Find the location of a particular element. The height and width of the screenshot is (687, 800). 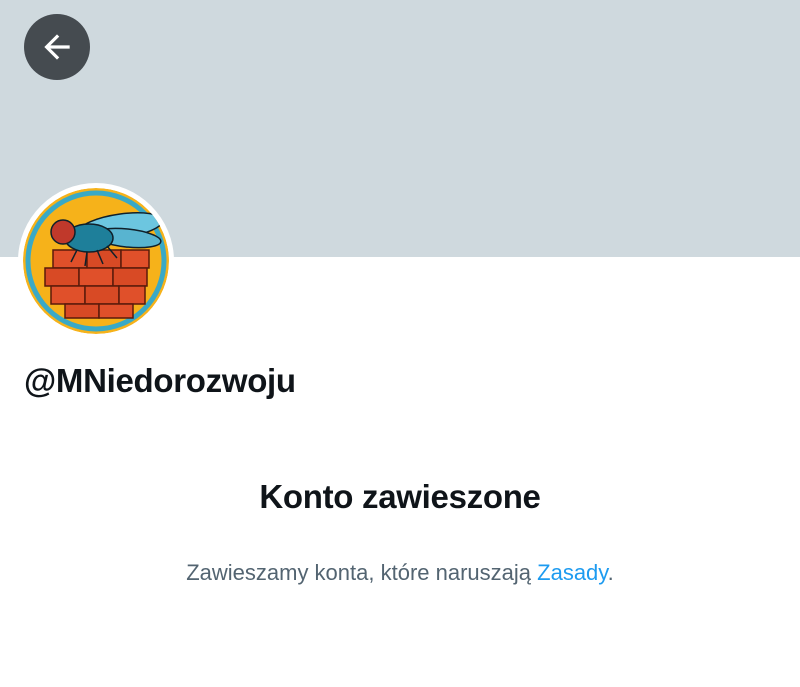

profile-handle: @MNiedorozwoju is located at coordinates (160, 380).